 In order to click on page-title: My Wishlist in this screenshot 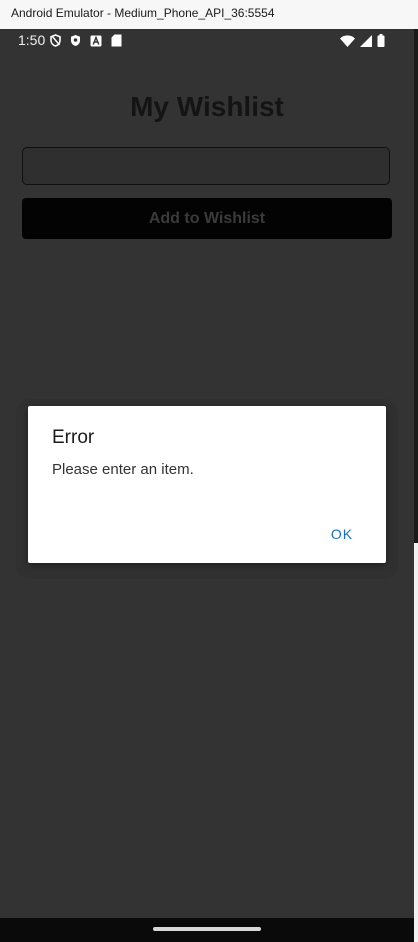, I will do `click(207, 106)`.